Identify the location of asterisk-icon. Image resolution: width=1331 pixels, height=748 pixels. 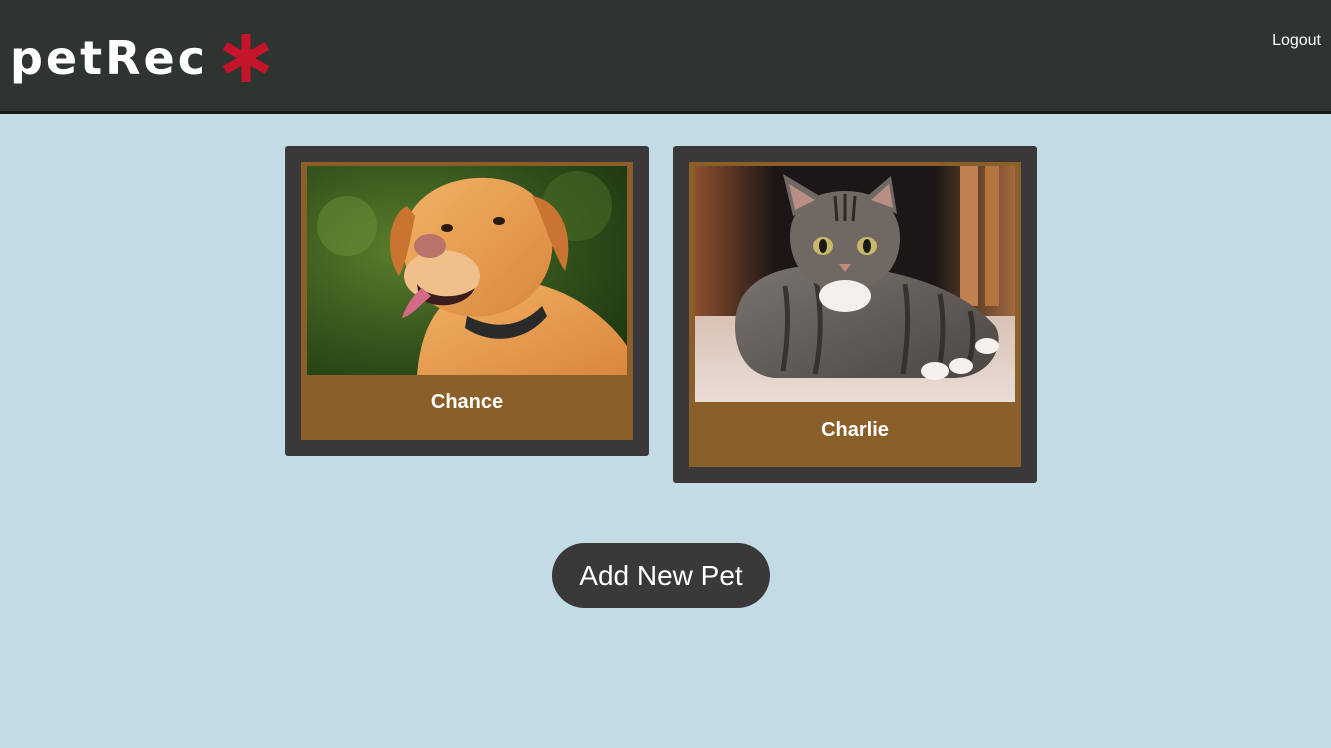
(246, 58).